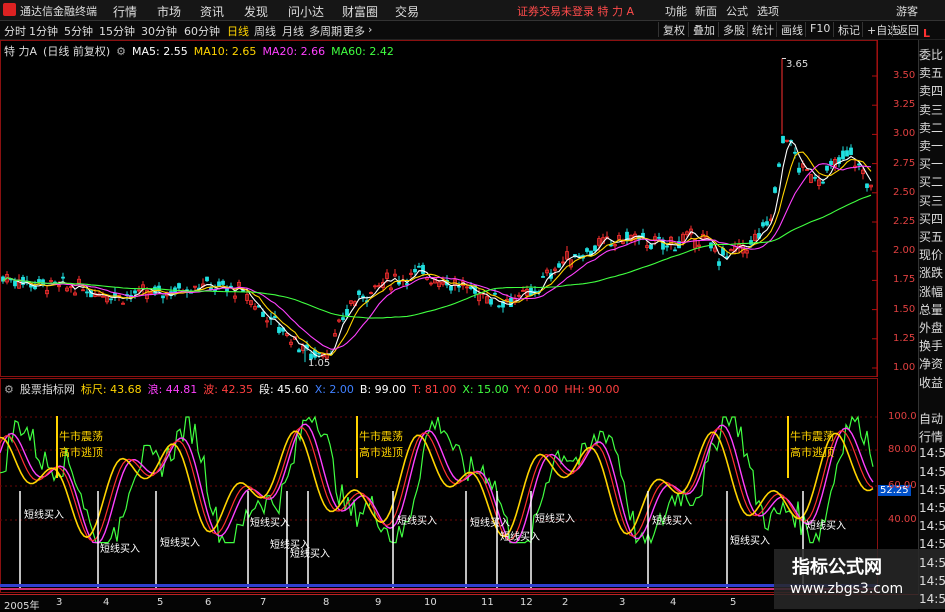  Describe the element at coordinates (737, 11) in the screenshot. I see `menu-formula: 公式` at that location.